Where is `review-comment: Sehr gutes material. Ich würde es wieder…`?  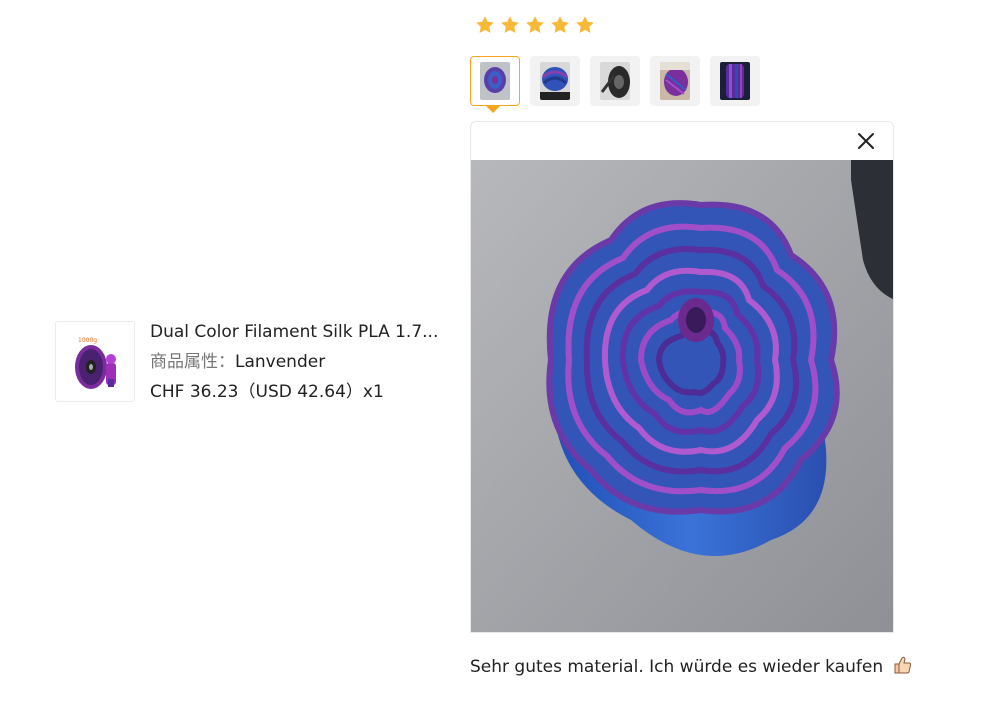
review-comment: Sehr gutes material. Ich würde es wieder… is located at coordinates (677, 667).